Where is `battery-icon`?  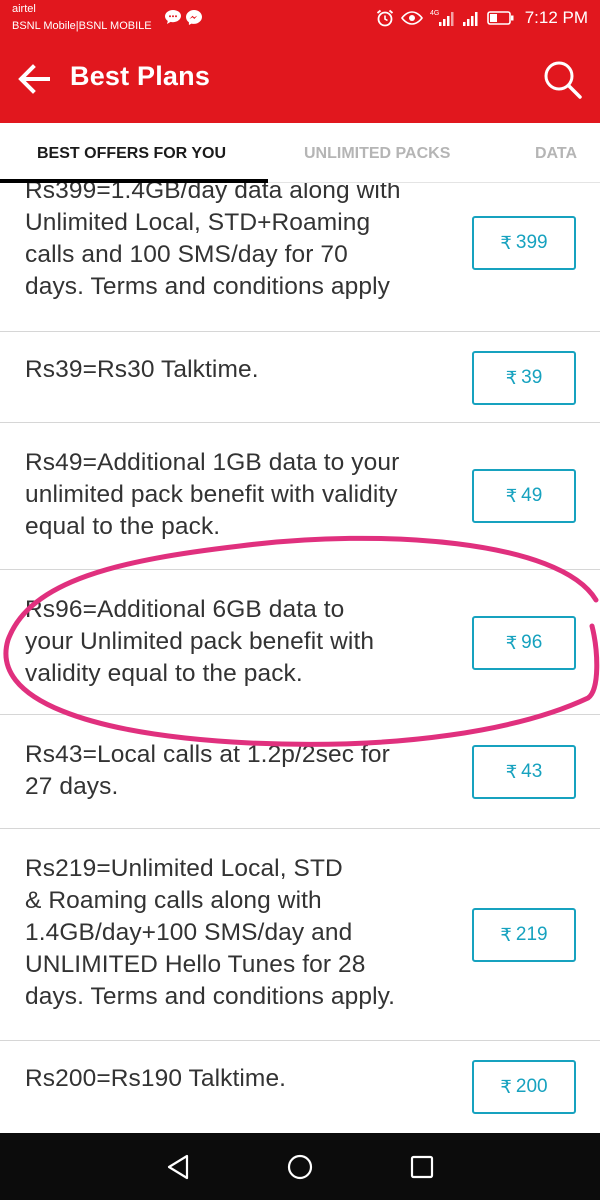 battery-icon is located at coordinates (500, 18).